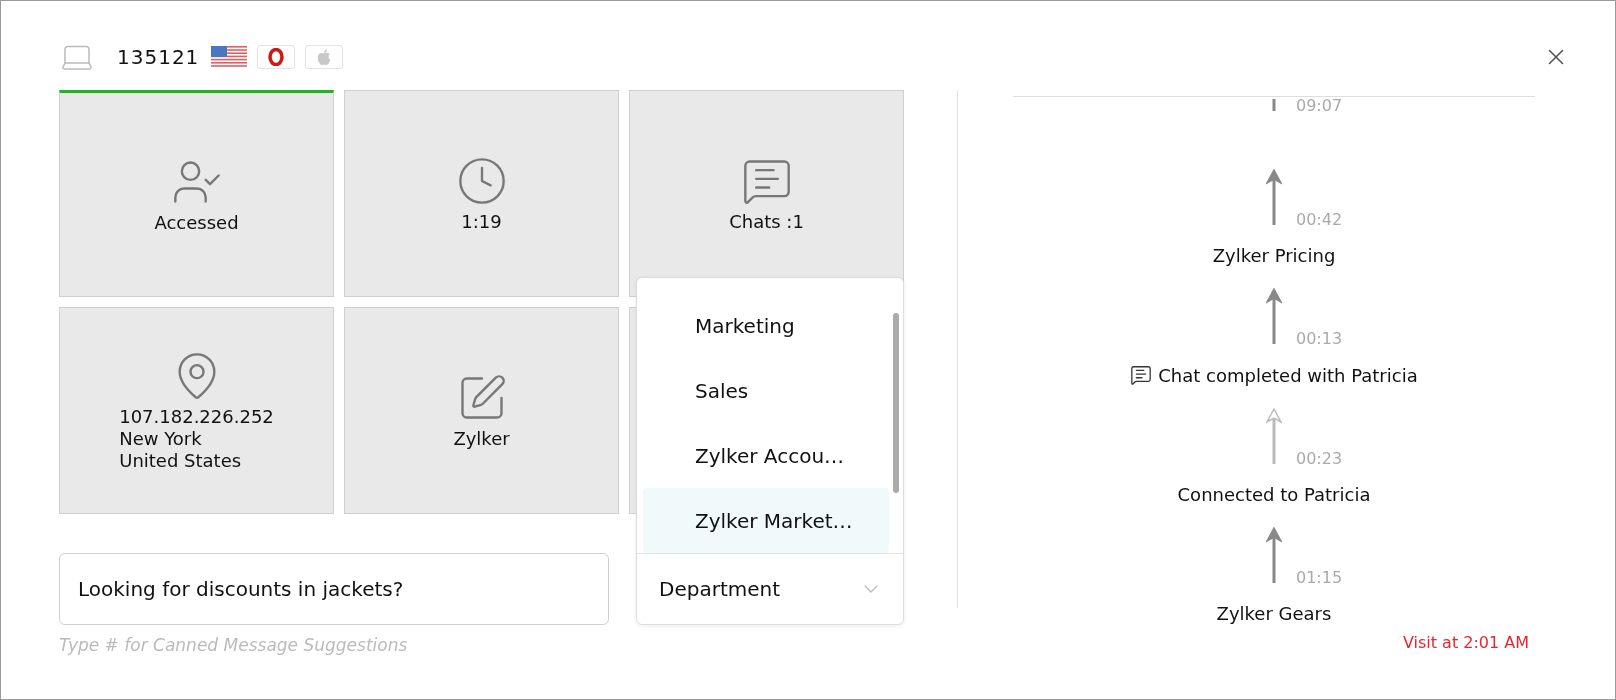 Image resolution: width=1616 pixels, height=700 pixels. I want to click on department-label: Department, so click(720, 589).